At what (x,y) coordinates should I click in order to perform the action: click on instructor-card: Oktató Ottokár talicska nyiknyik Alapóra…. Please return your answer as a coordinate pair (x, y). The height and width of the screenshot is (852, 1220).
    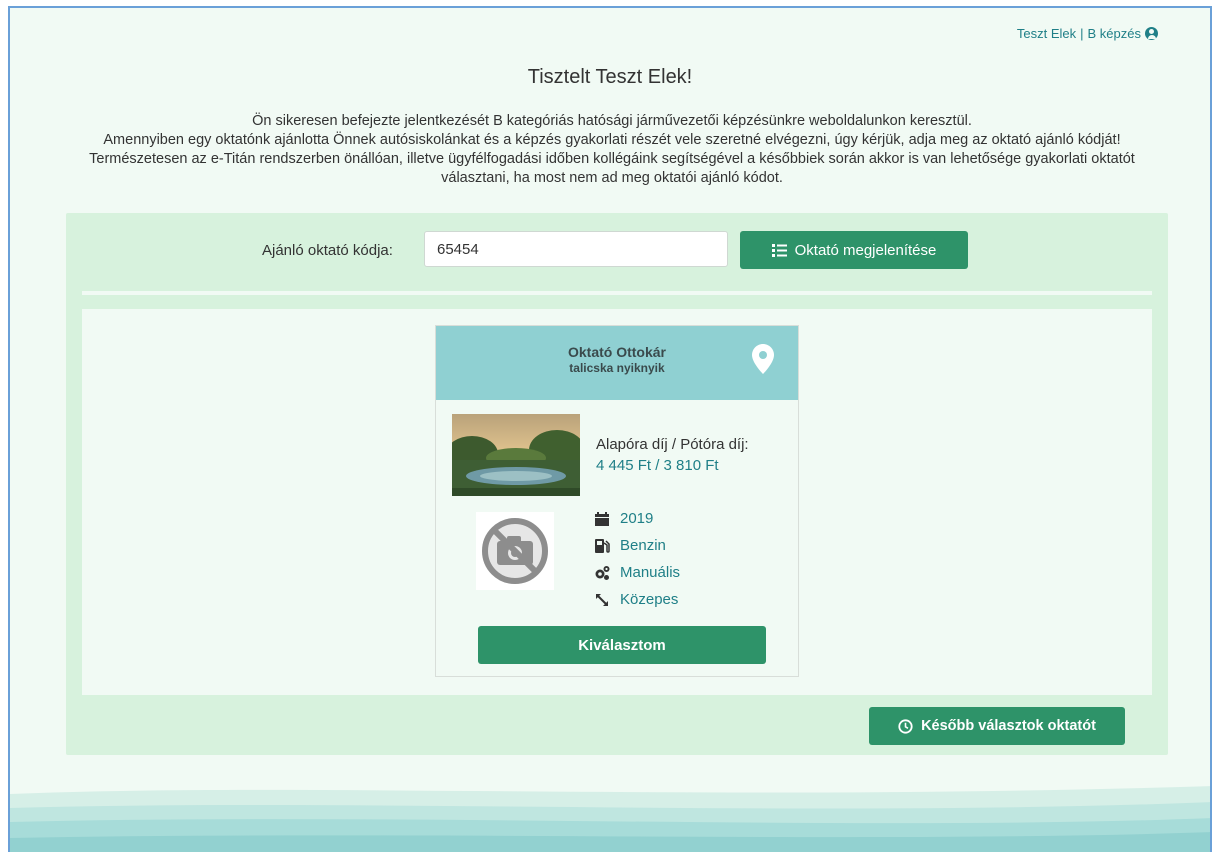
    Looking at the image, I should click on (617, 501).